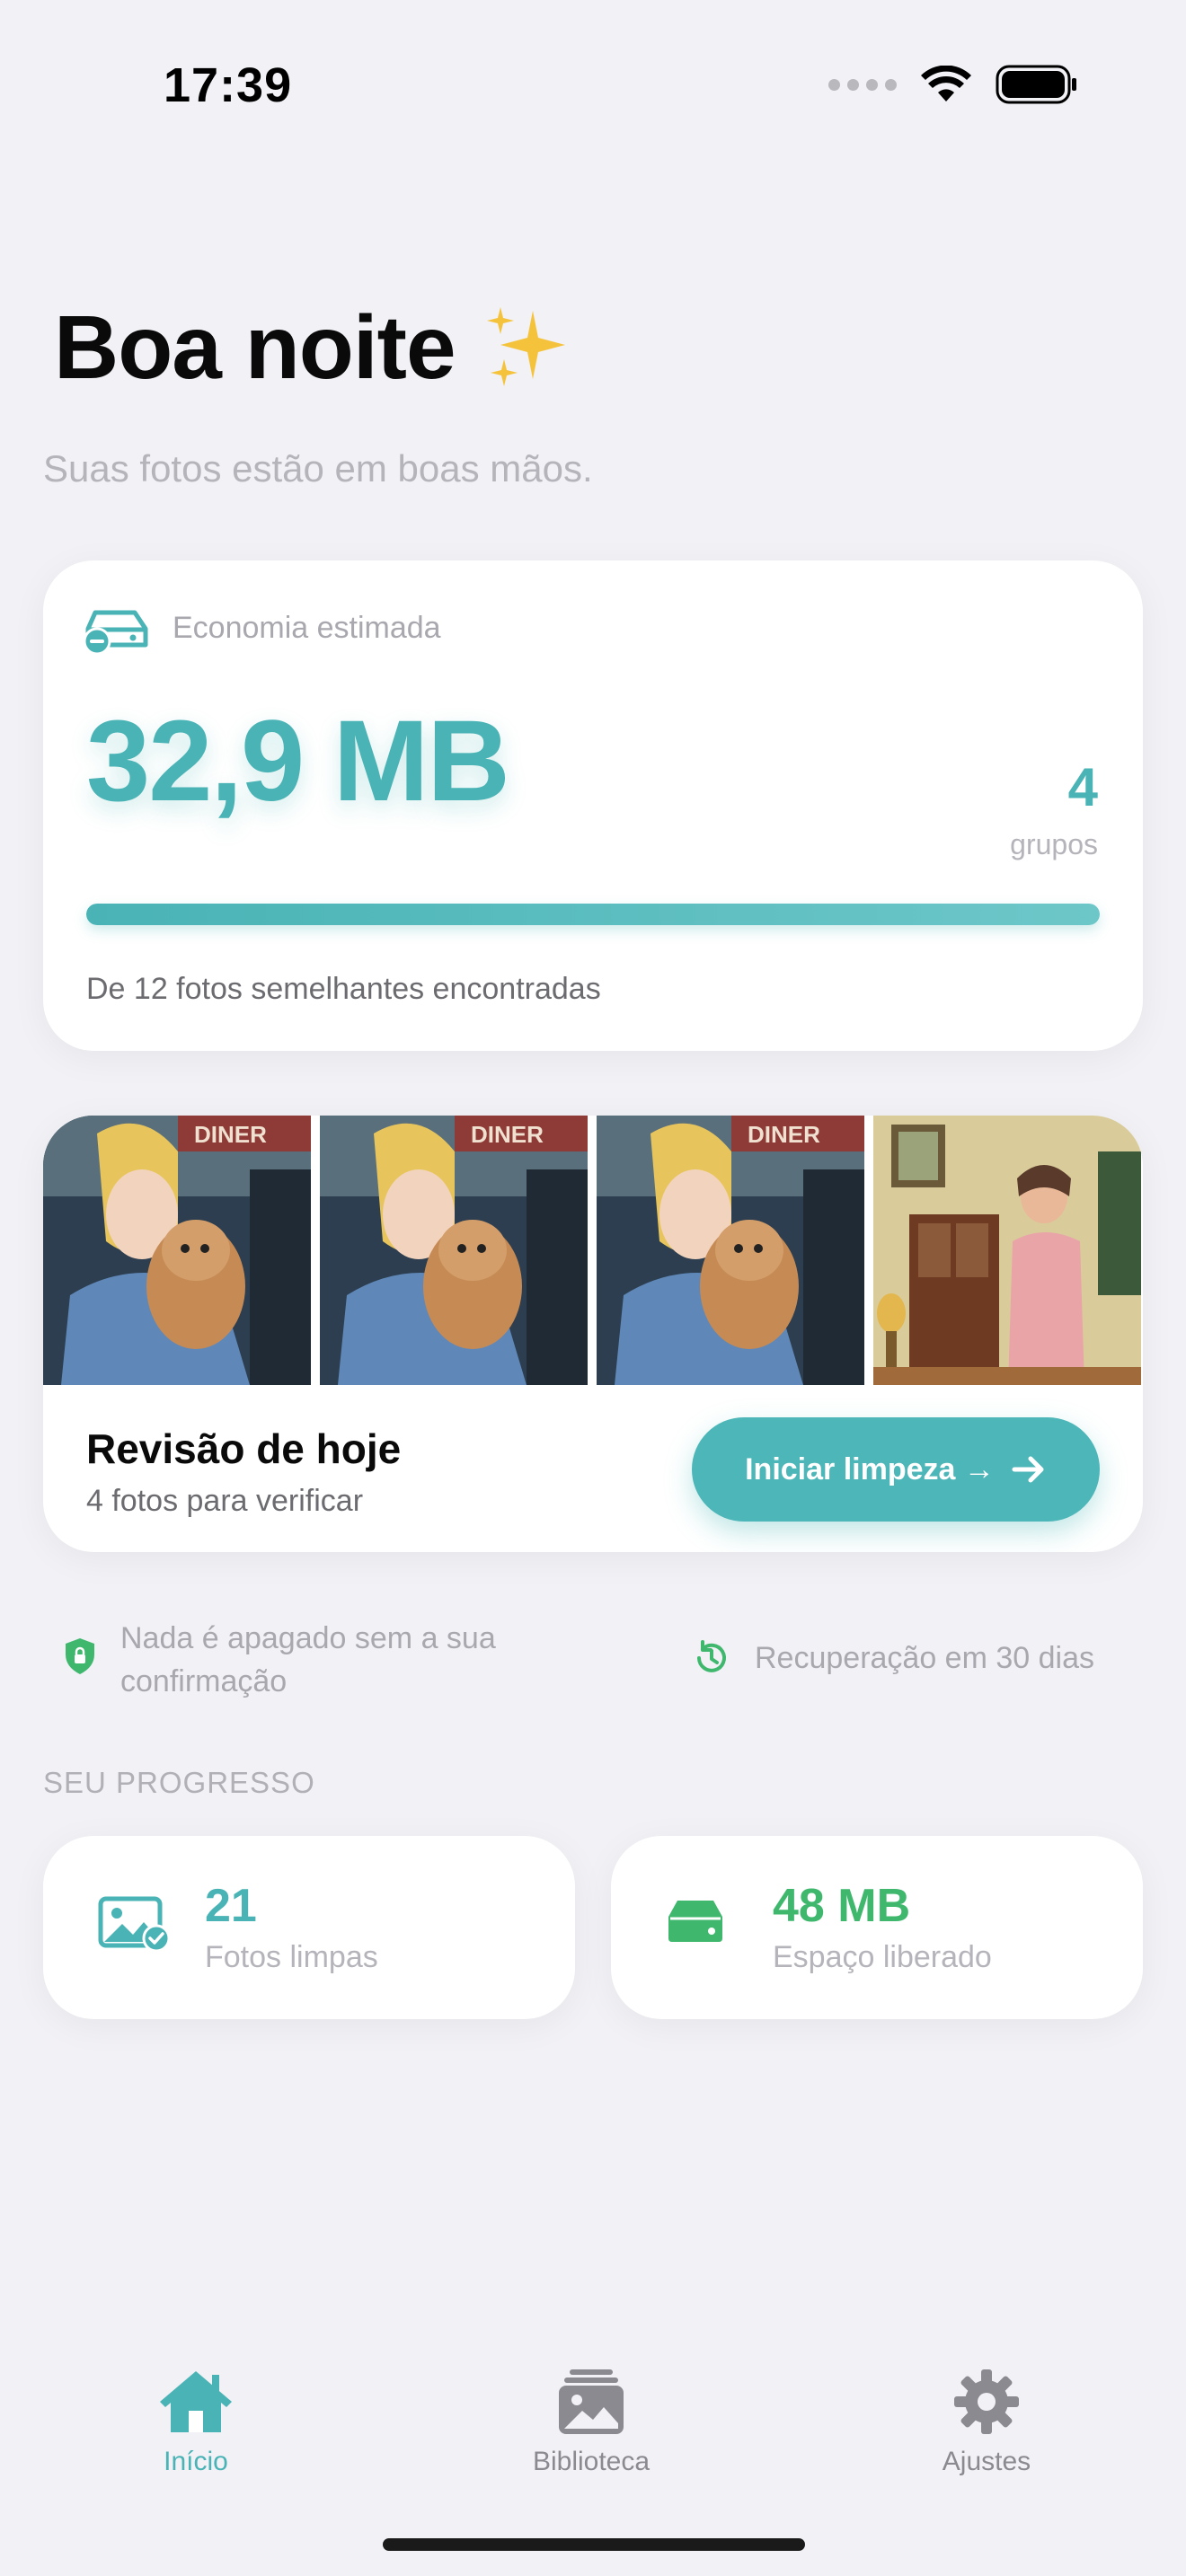 This screenshot has width=1186, height=2576. I want to click on recovery-note: Recuperação em 30 dias, so click(893, 1658).